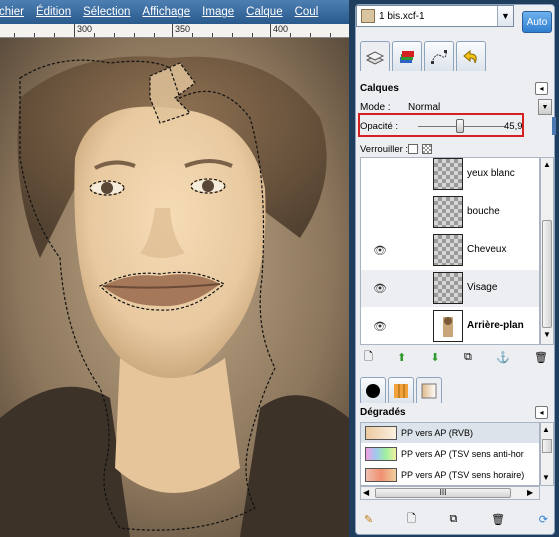  I want to click on lower-layer-icon: ⬇, so click(435, 357).